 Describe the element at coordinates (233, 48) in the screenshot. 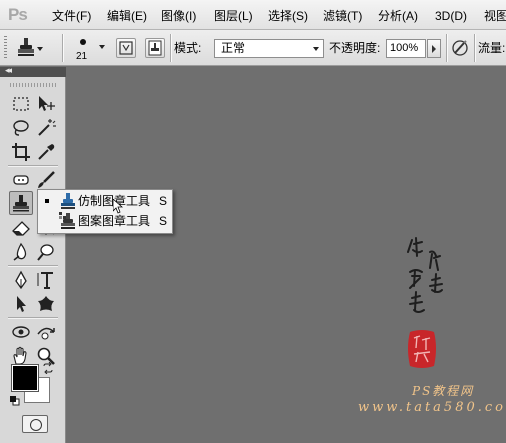

I see `blend-mode-value: 正常` at that location.